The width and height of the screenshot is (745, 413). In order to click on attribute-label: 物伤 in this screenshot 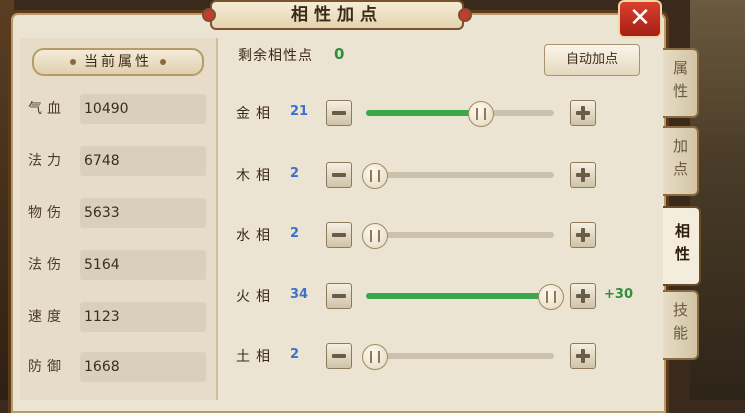, I will do `click(47, 213)`.